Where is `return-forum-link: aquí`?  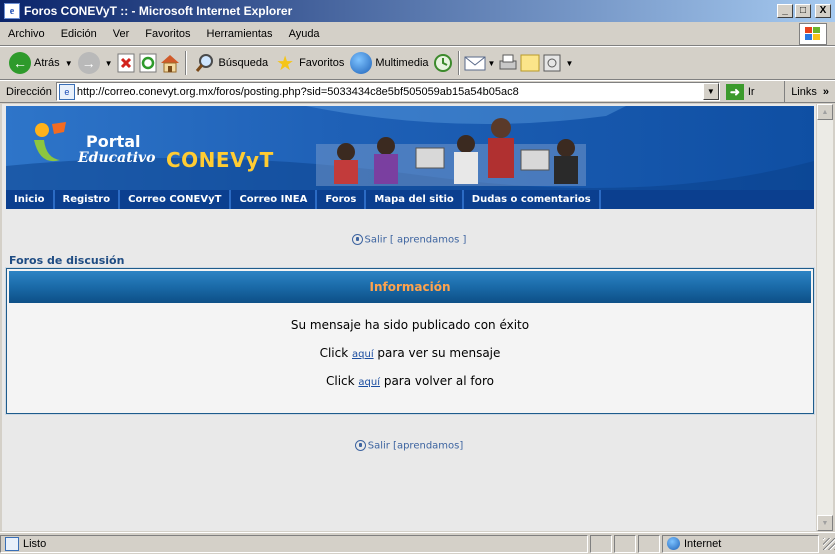
return-forum-link: aquí is located at coordinates (369, 382).